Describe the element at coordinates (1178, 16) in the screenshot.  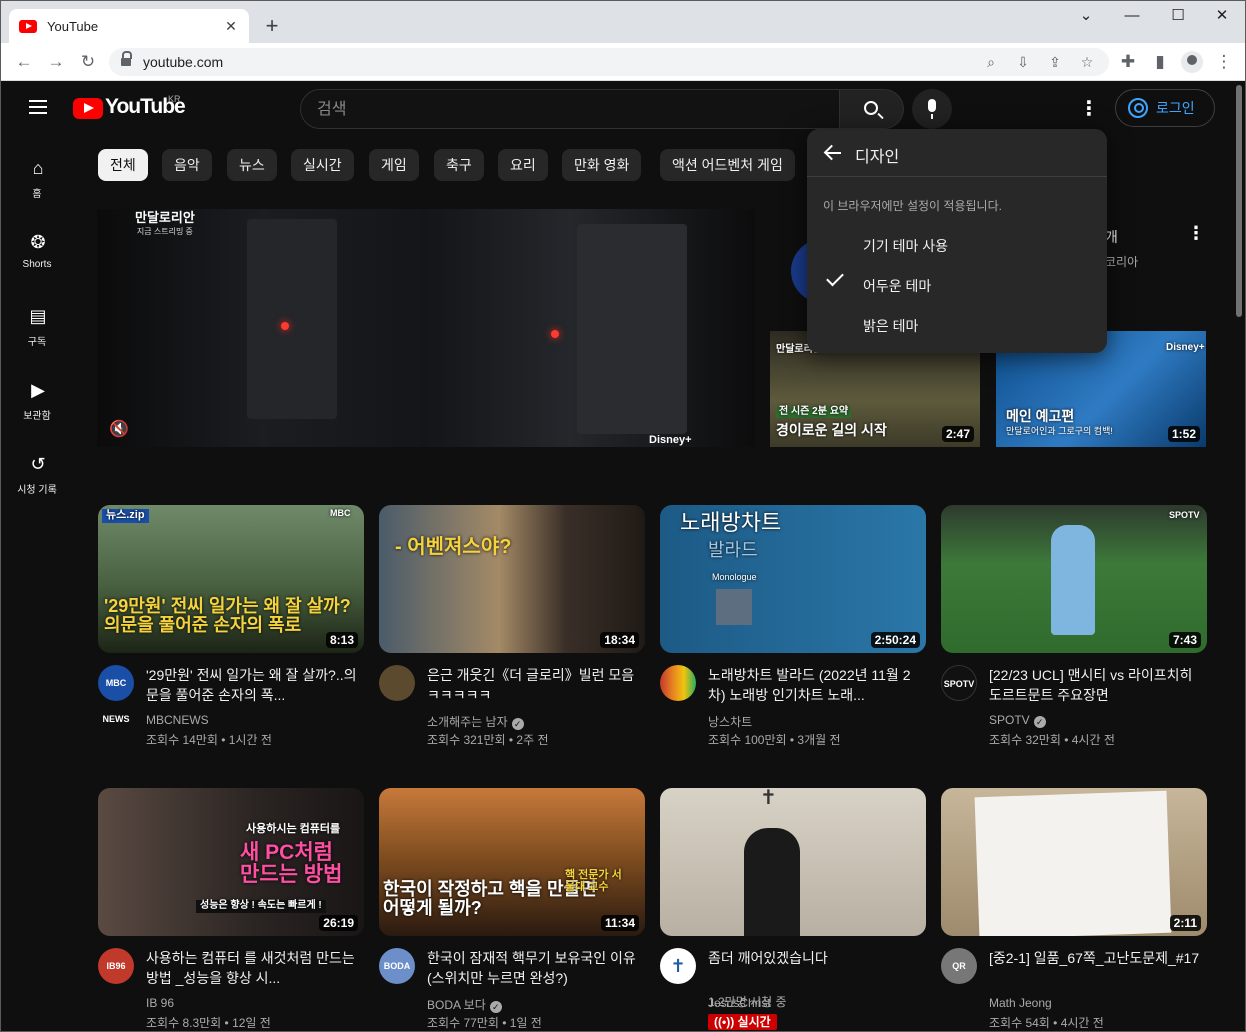
I see `maximize-button: ☐` at that location.